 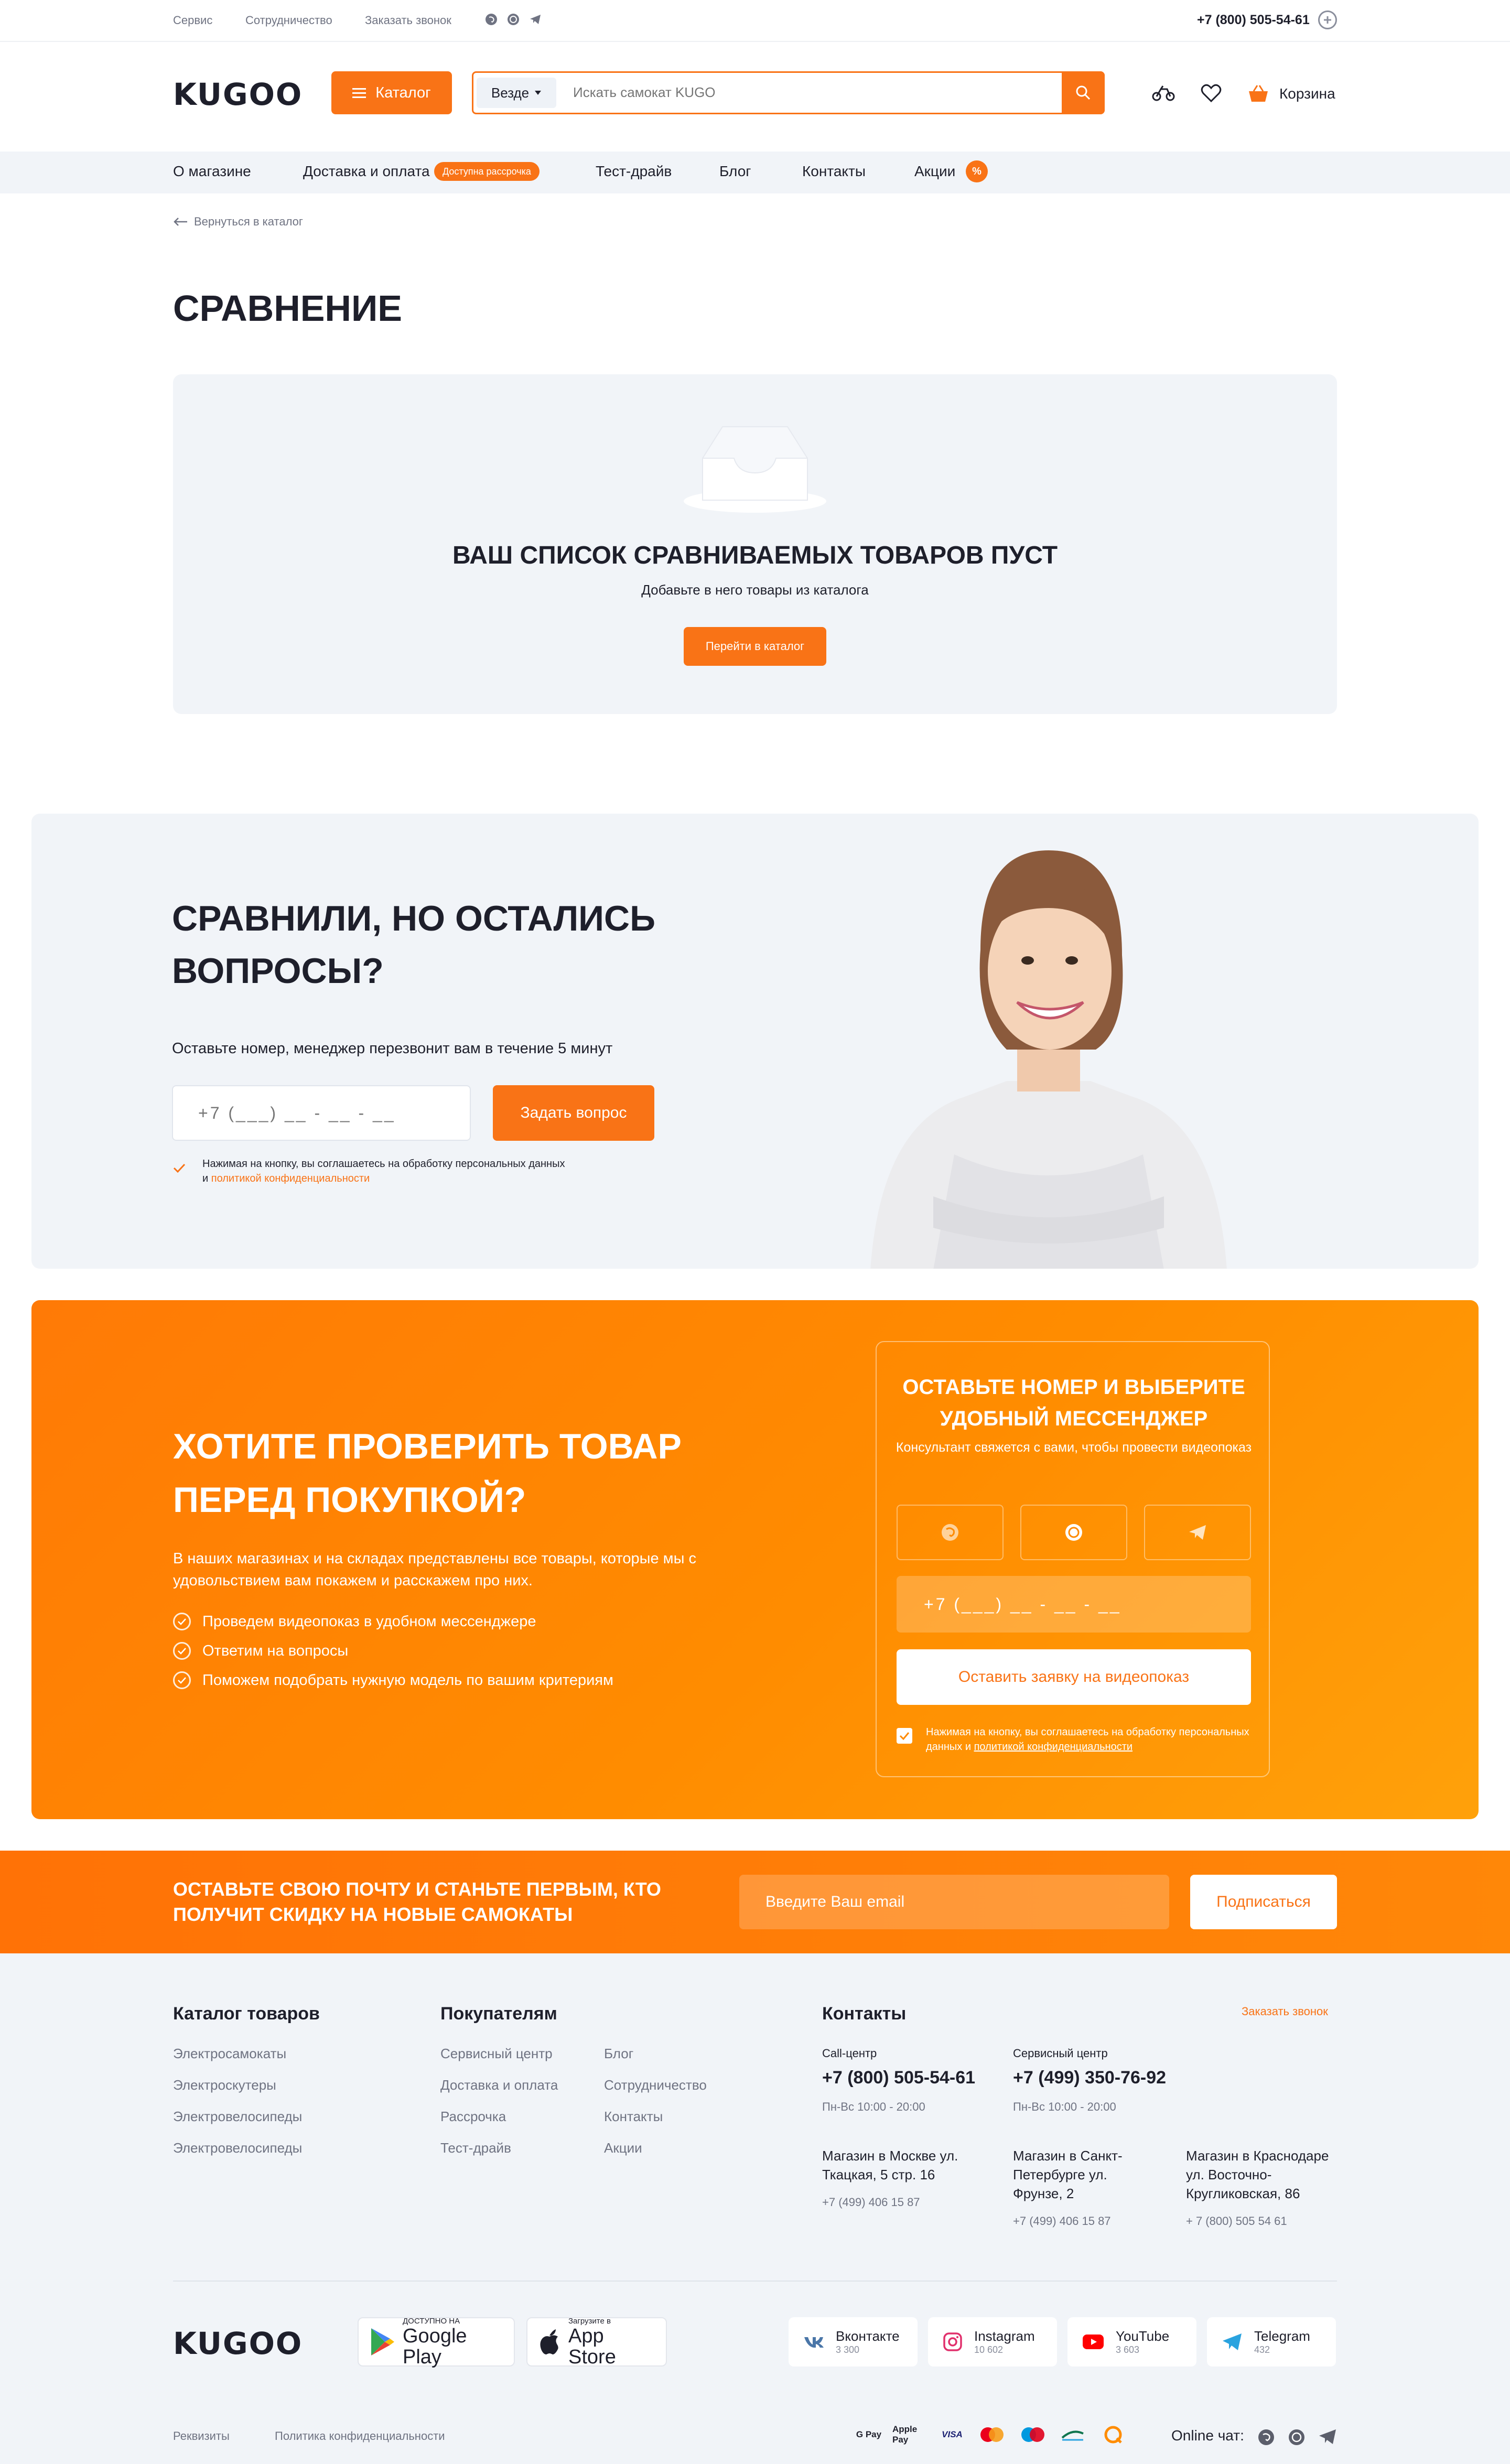 I want to click on requisites-link: Реквизиты, so click(x=201, y=2436).